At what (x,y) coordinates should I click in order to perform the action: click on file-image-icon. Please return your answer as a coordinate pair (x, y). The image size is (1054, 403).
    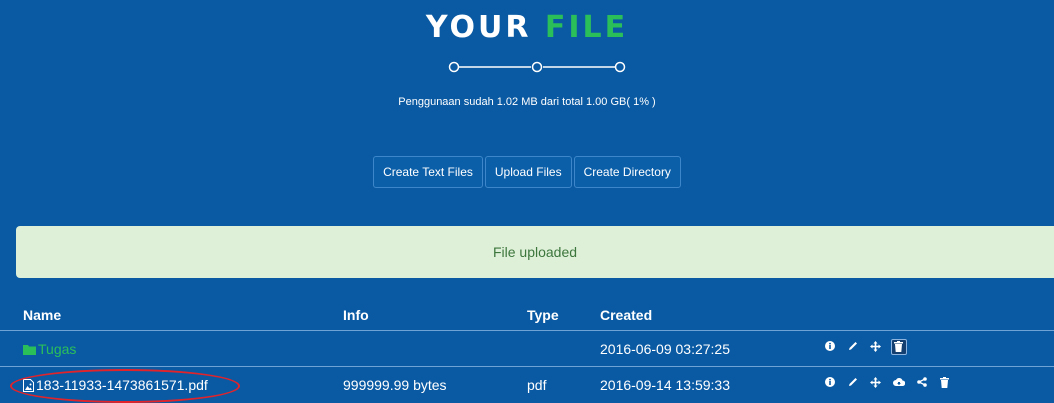
    Looking at the image, I should click on (28, 385).